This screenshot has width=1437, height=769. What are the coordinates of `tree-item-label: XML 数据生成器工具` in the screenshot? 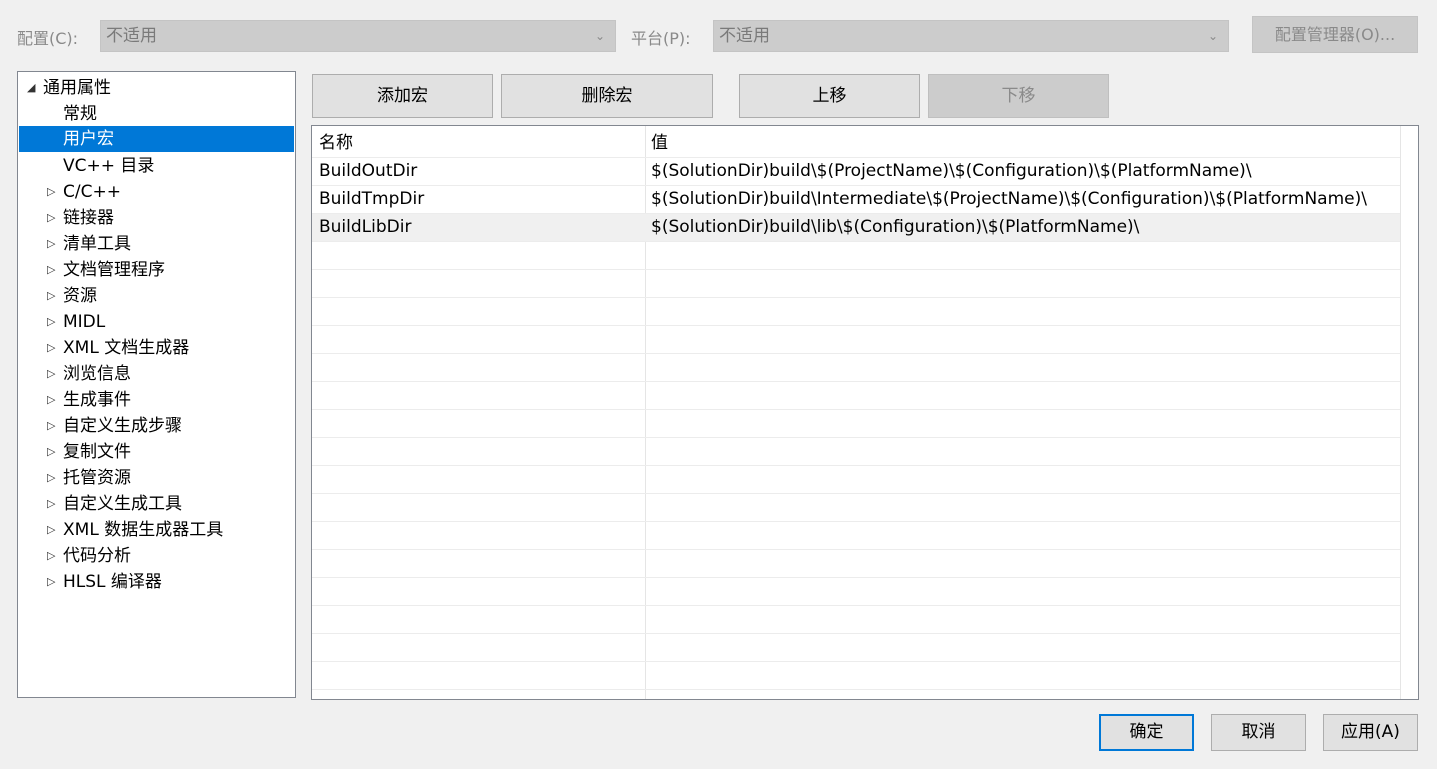 It's located at (143, 530).